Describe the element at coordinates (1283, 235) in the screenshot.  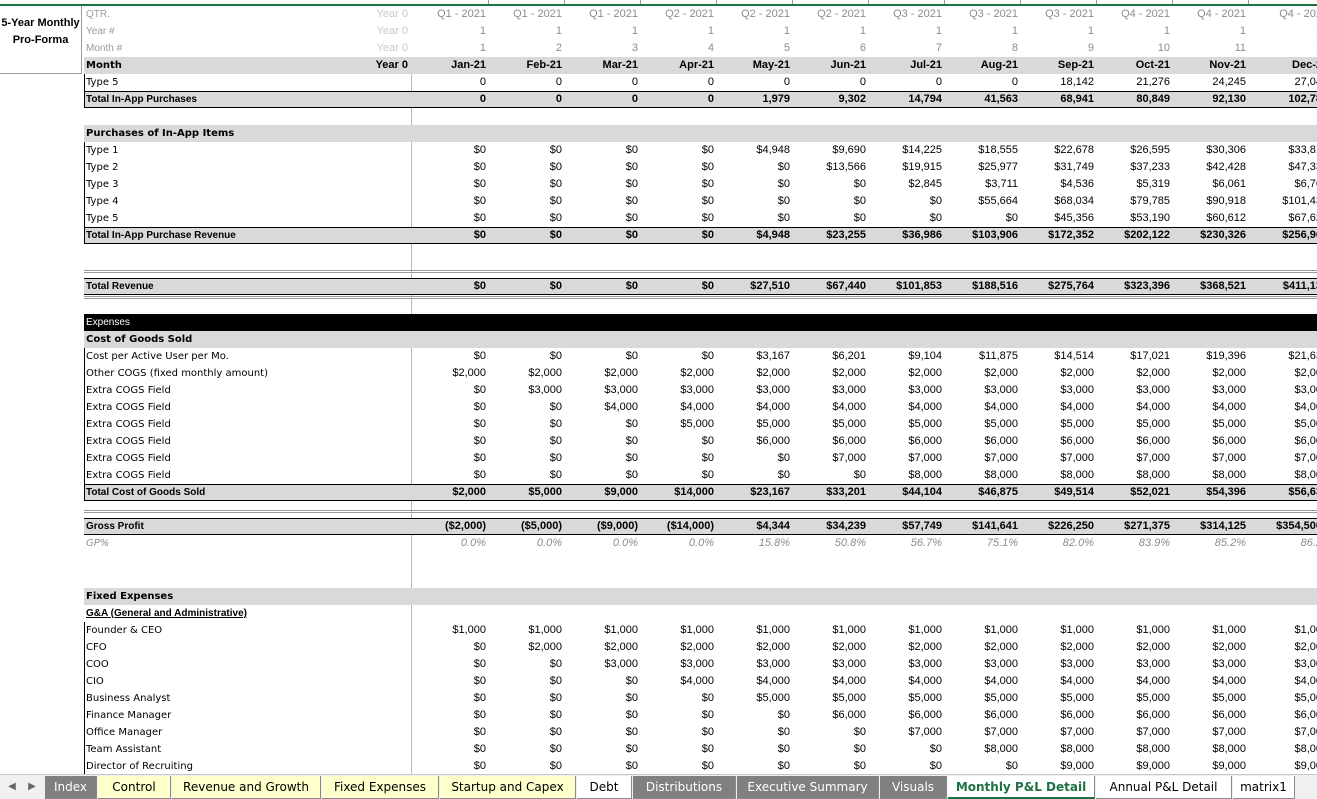
I see `value-cell: $256,96` at that location.